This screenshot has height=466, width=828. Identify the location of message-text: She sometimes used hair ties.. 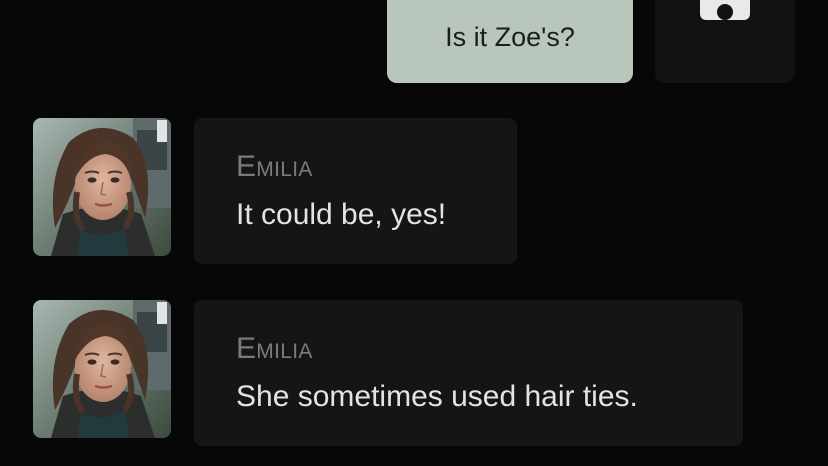
(437, 396).